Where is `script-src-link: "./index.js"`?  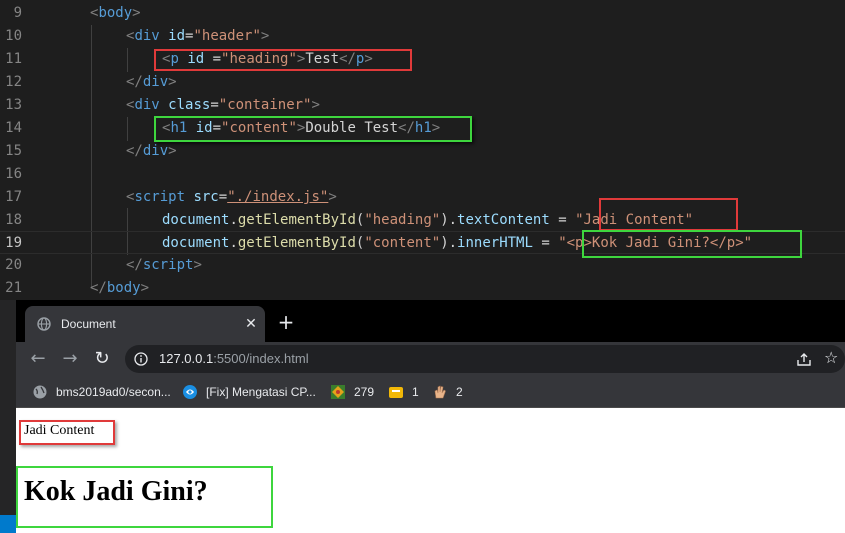 script-src-link: "./index.js" is located at coordinates (277, 197).